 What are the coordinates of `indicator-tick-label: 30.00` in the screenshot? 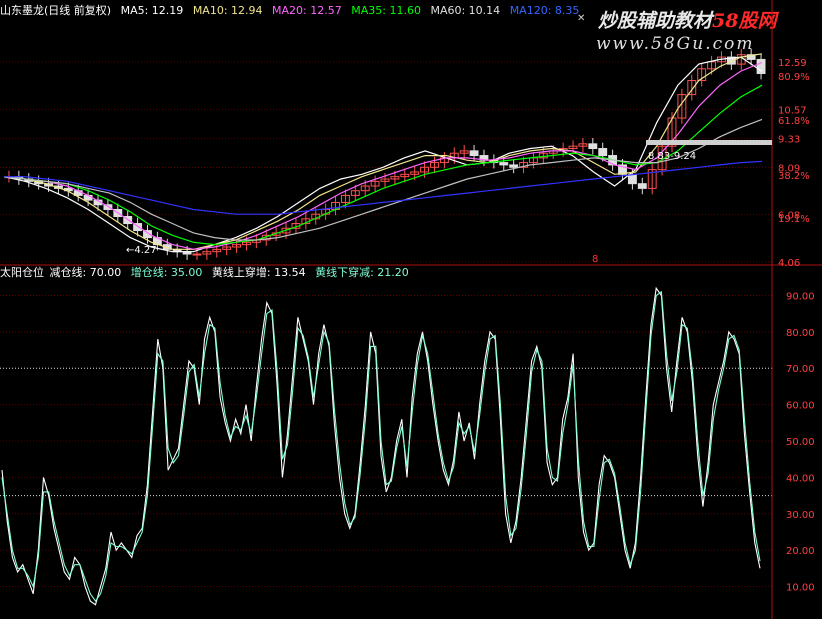 It's located at (800, 515).